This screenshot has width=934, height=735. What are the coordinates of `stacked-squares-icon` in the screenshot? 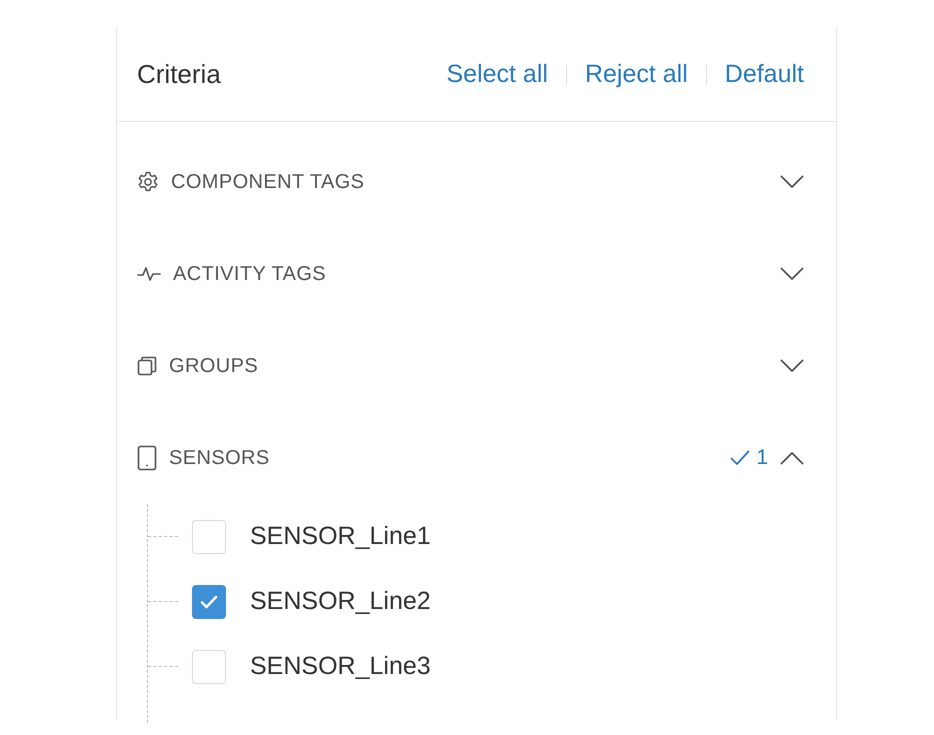 It's located at (147, 366).